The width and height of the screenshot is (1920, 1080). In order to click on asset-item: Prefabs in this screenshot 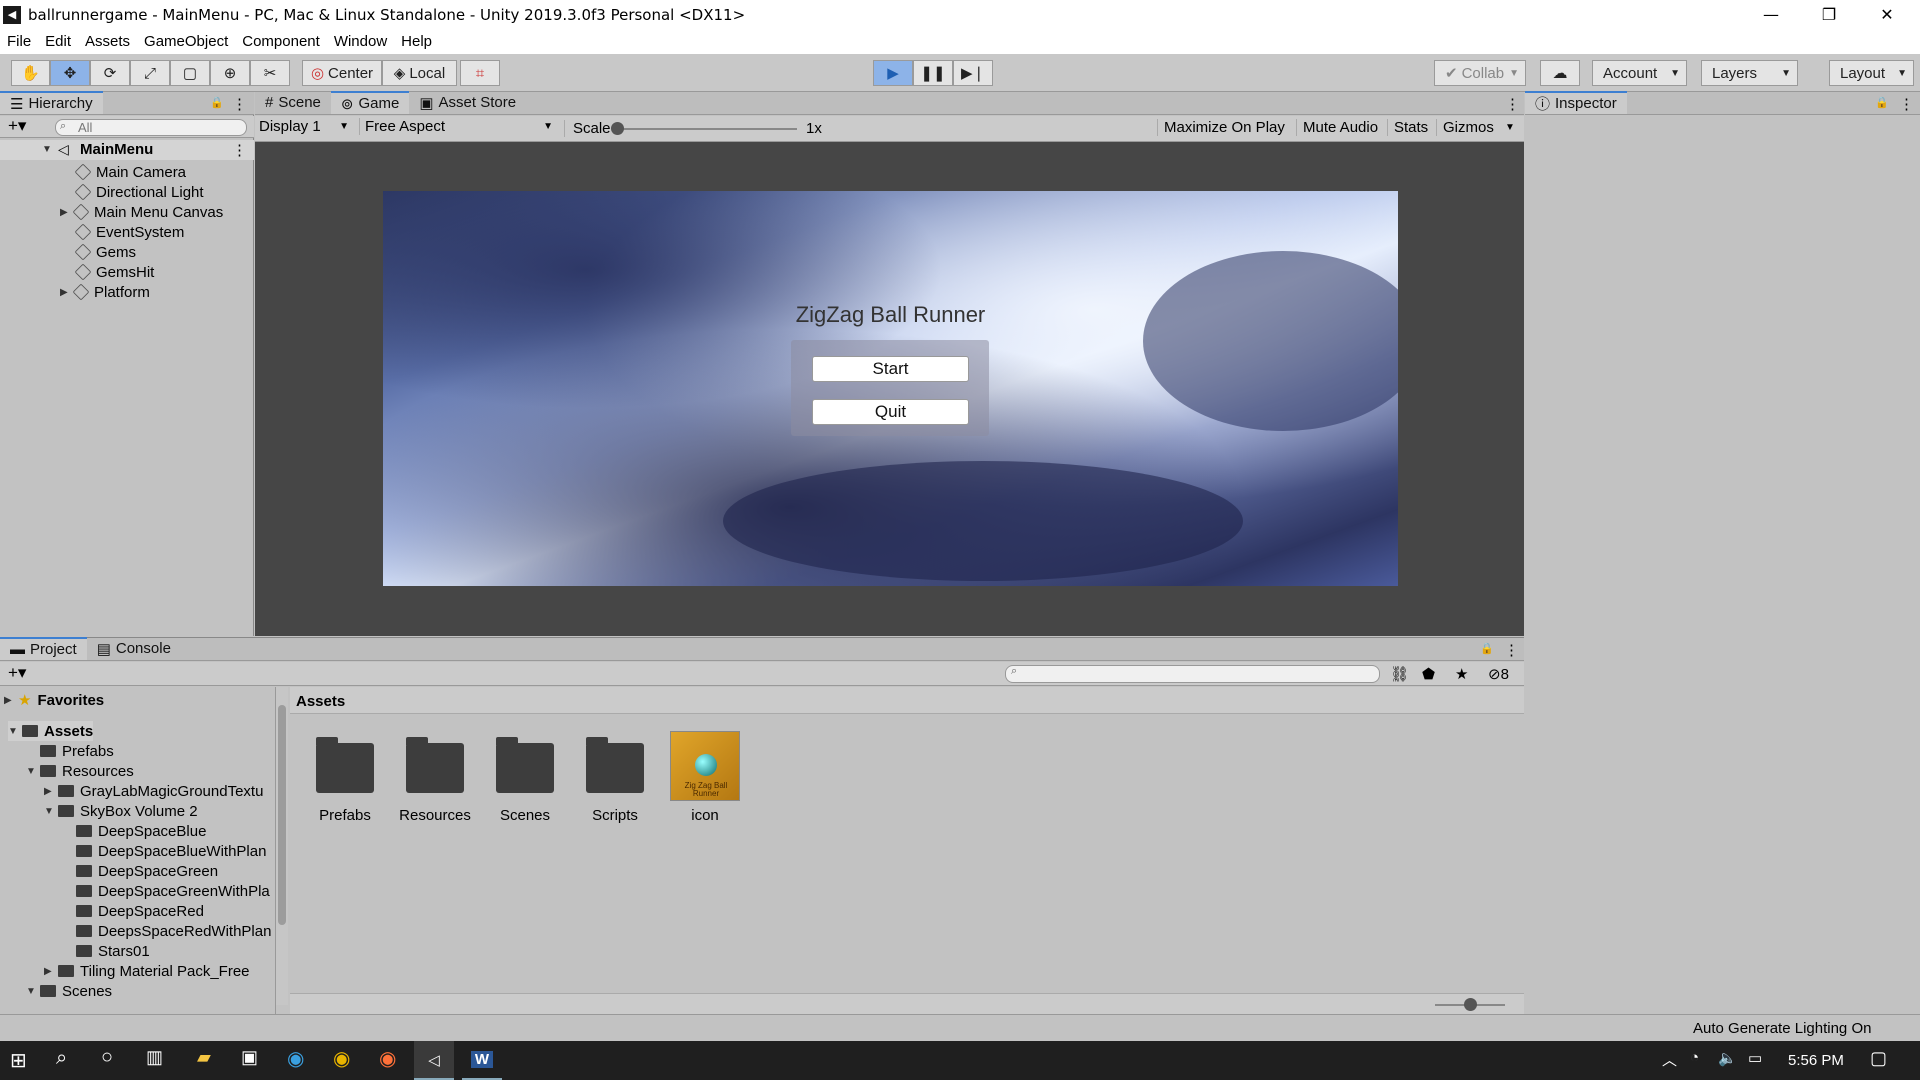, I will do `click(345, 779)`.